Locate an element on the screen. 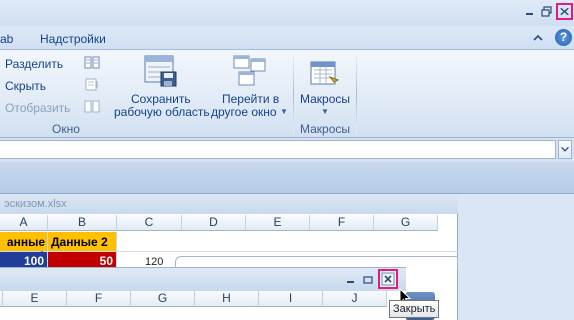  expand-formula-bar-button is located at coordinates (565, 149).